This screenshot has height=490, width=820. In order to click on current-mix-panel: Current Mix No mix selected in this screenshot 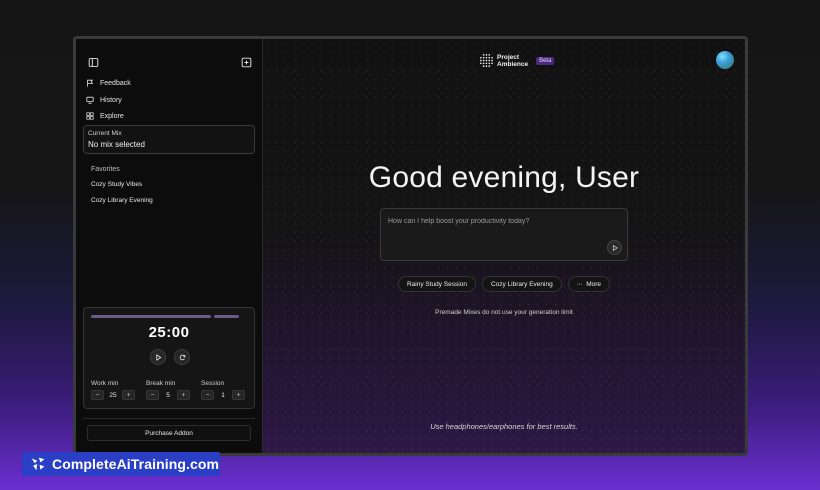, I will do `click(169, 139)`.